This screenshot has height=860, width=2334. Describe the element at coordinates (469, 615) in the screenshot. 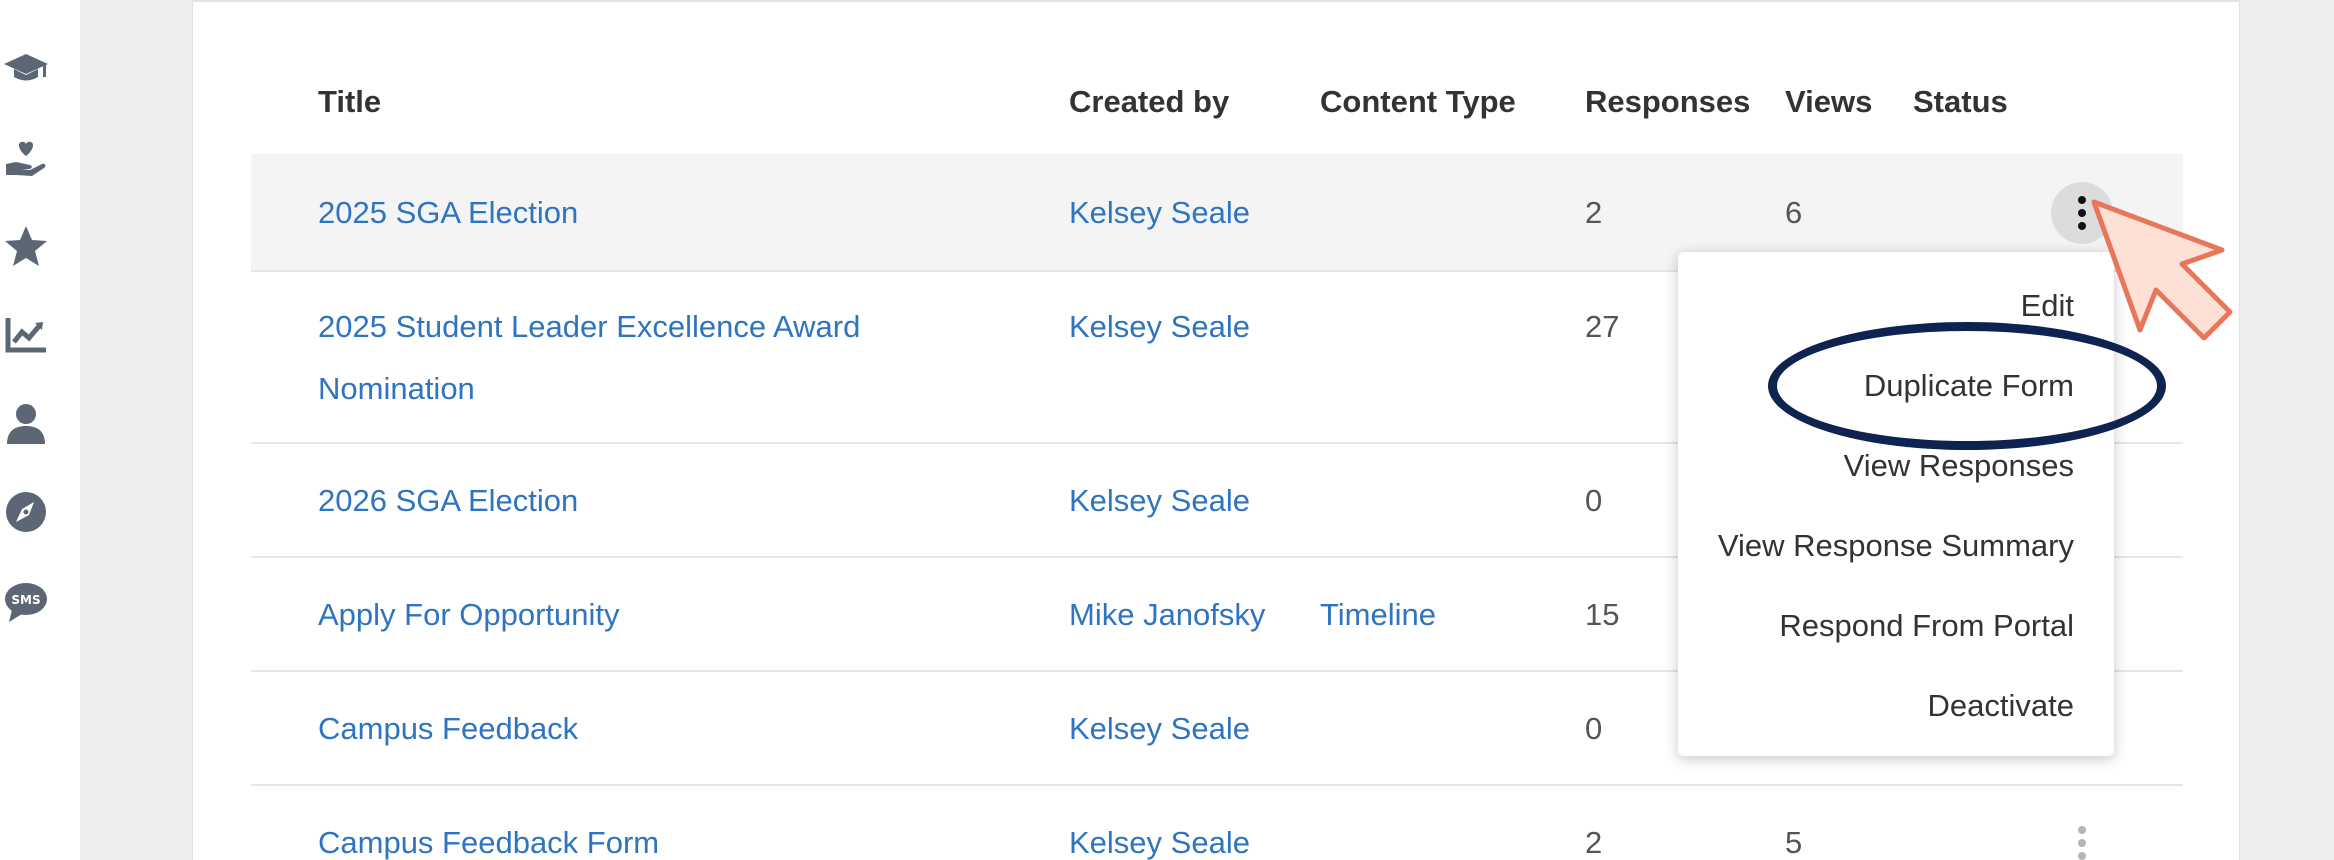

I see `row-title-link: Apply For Opportunity` at that location.